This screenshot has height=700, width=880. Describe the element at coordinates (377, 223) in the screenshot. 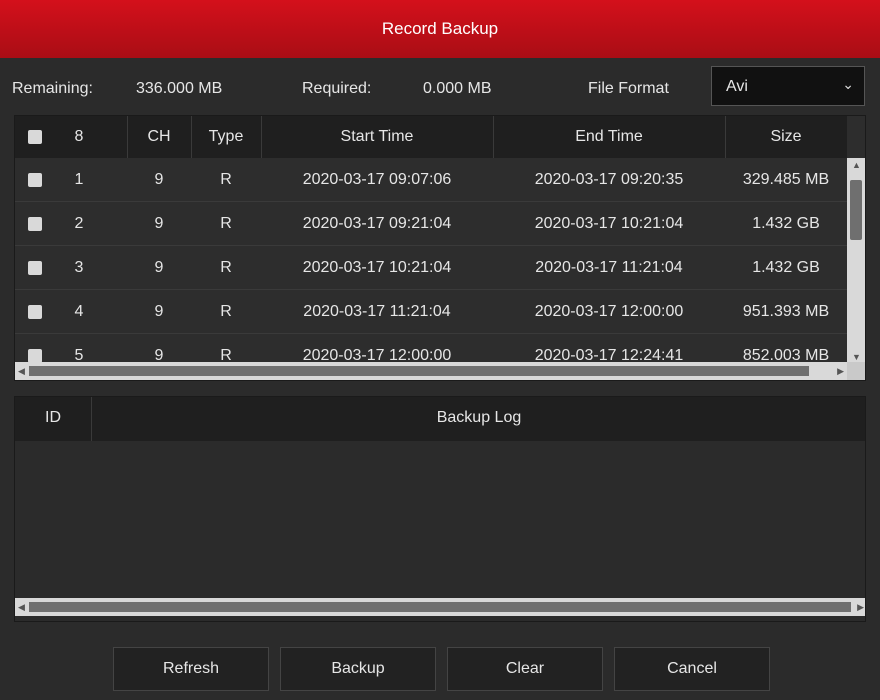

I see `row-start-time: 2020-03-17 09:21:04` at that location.